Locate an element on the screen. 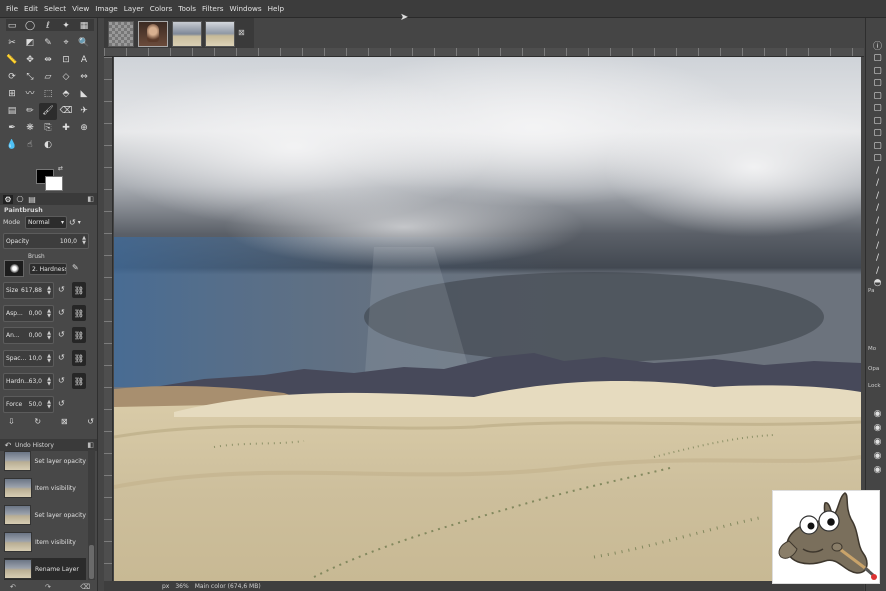 This screenshot has width=886, height=591. handle-transform-icon: ⬘ is located at coordinates (66, 94).